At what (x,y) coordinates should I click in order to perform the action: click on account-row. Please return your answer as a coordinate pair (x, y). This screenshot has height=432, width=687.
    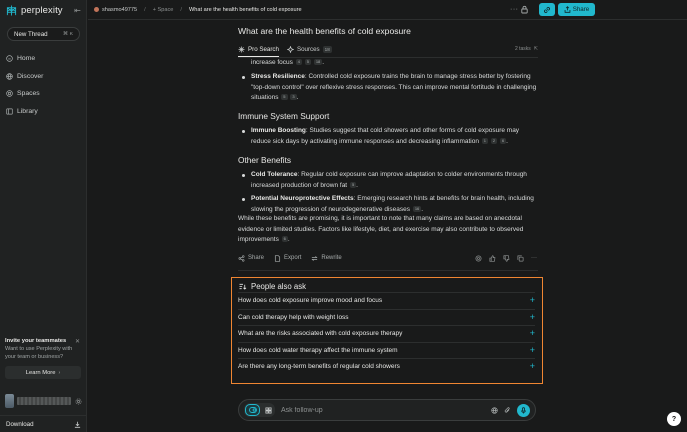
    Looking at the image, I should click on (43, 401).